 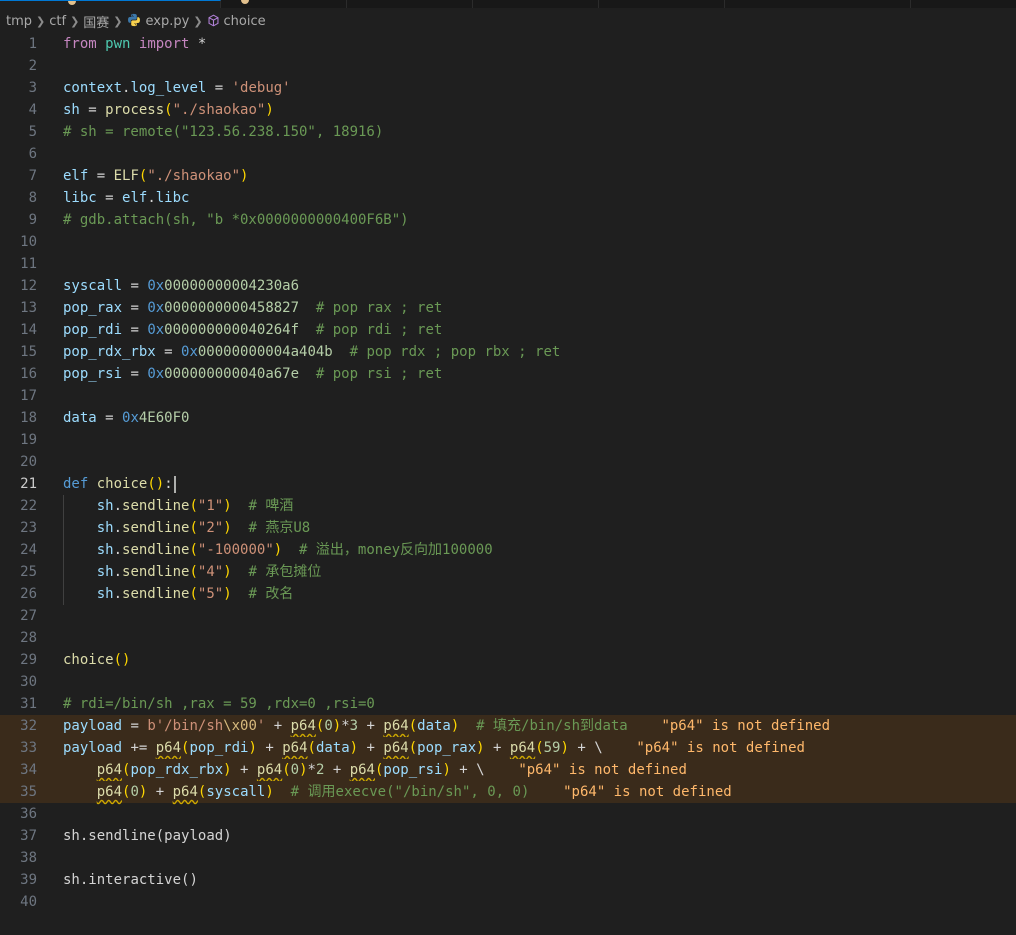 I want to click on breadcrumb-file-label: exp.py, so click(x=167, y=21).